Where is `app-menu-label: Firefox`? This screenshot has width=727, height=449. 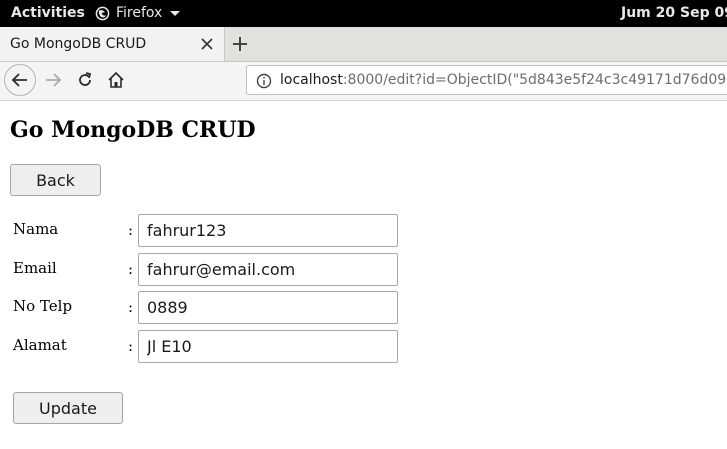 app-menu-label: Firefox is located at coordinates (139, 13).